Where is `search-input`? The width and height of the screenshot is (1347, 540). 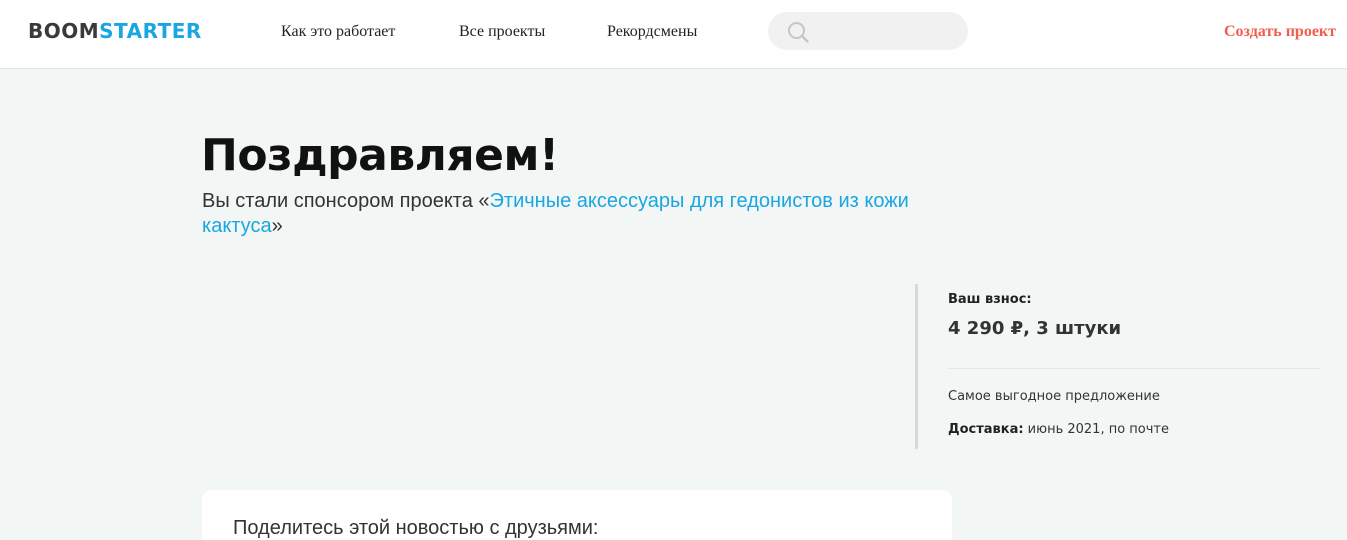
search-input is located at coordinates (886, 31).